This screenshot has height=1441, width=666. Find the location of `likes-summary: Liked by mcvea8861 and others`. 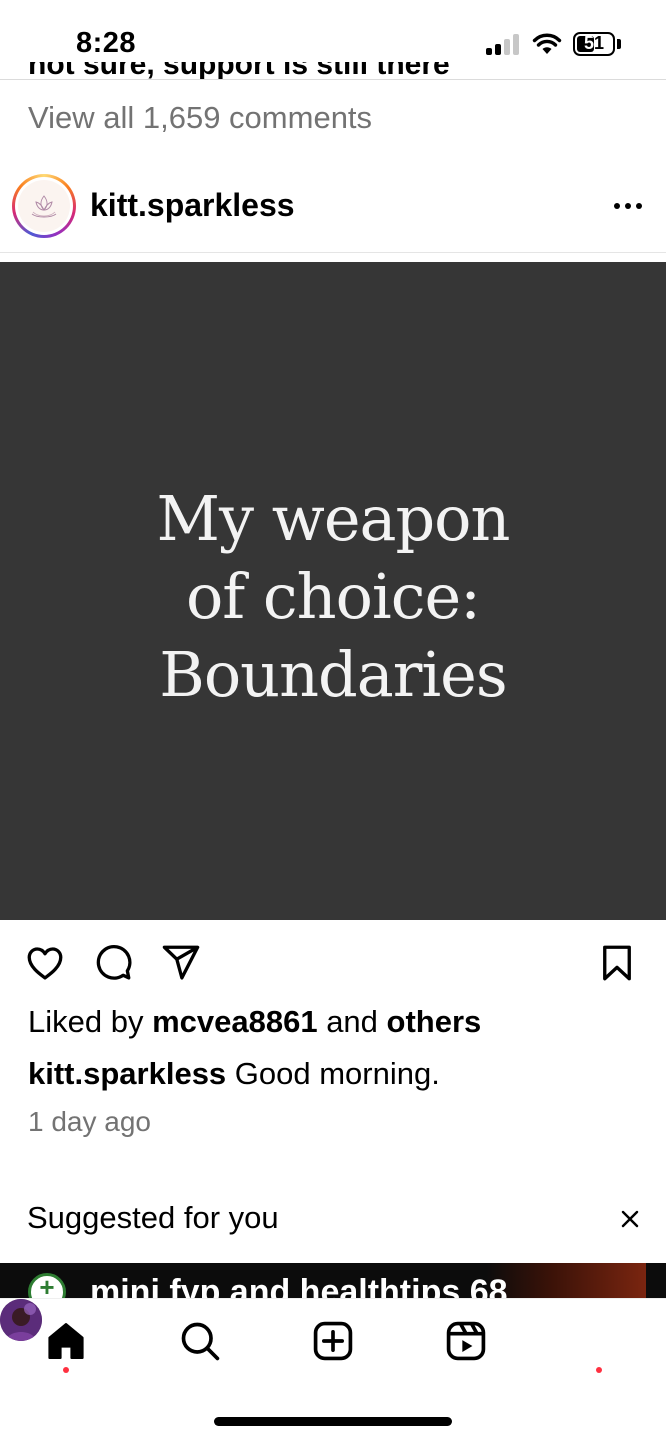

likes-summary: Liked by mcvea8861 and others is located at coordinates (254, 1022).